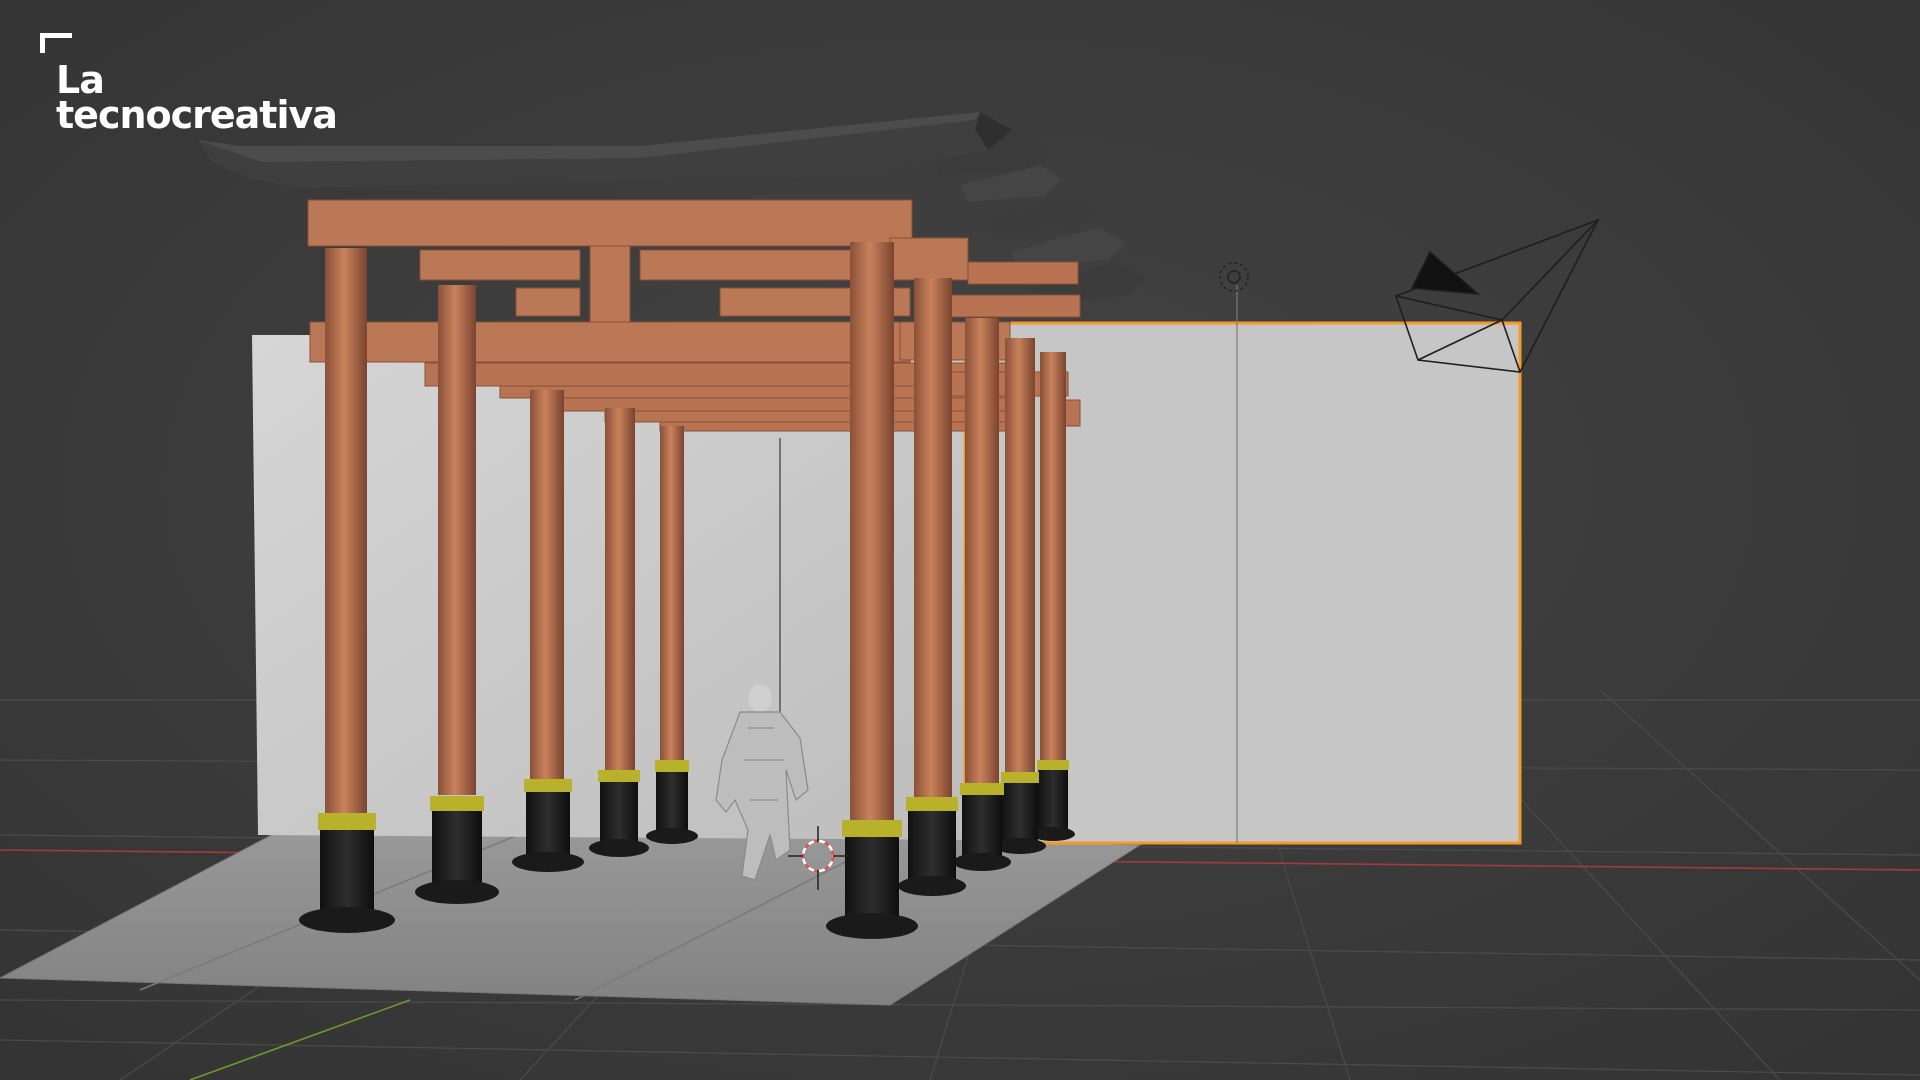  What do you see at coordinates (197, 115) in the screenshot?
I see `logo-line-2: tecnocreativa` at bounding box center [197, 115].